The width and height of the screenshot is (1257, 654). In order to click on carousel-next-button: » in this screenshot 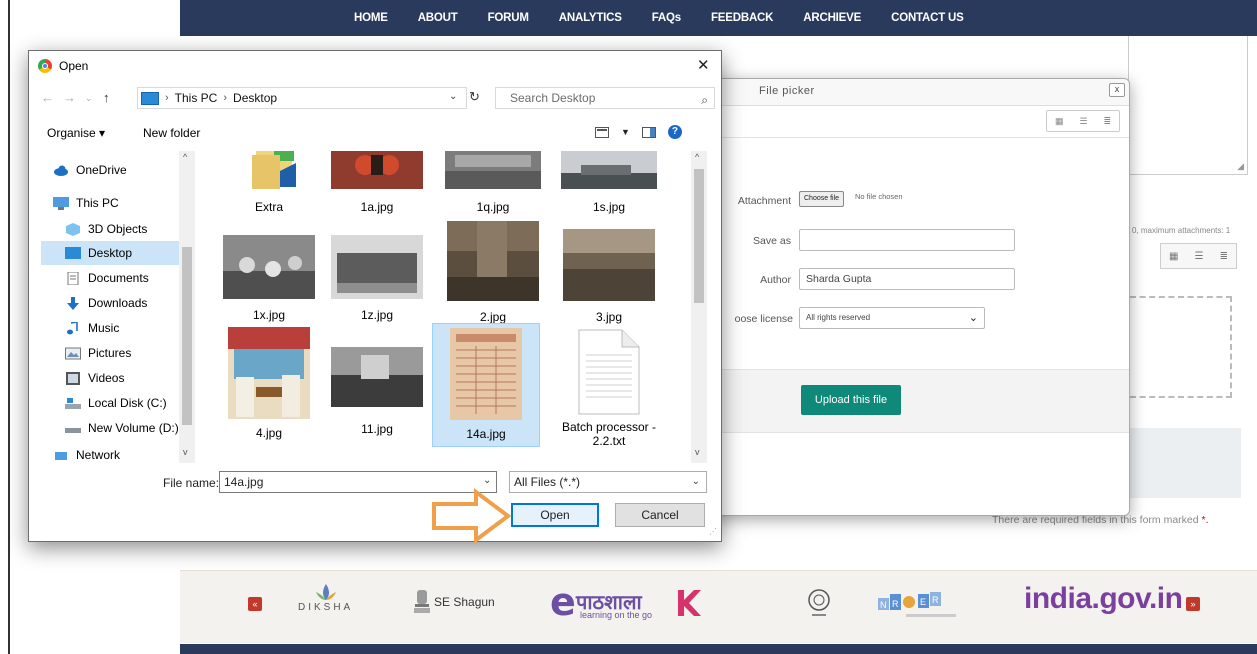, I will do `click(1193, 604)`.